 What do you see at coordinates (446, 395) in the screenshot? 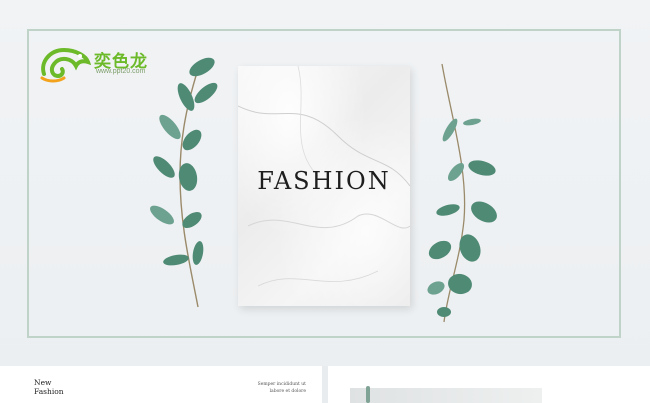
I see `thumbnail-image` at bounding box center [446, 395].